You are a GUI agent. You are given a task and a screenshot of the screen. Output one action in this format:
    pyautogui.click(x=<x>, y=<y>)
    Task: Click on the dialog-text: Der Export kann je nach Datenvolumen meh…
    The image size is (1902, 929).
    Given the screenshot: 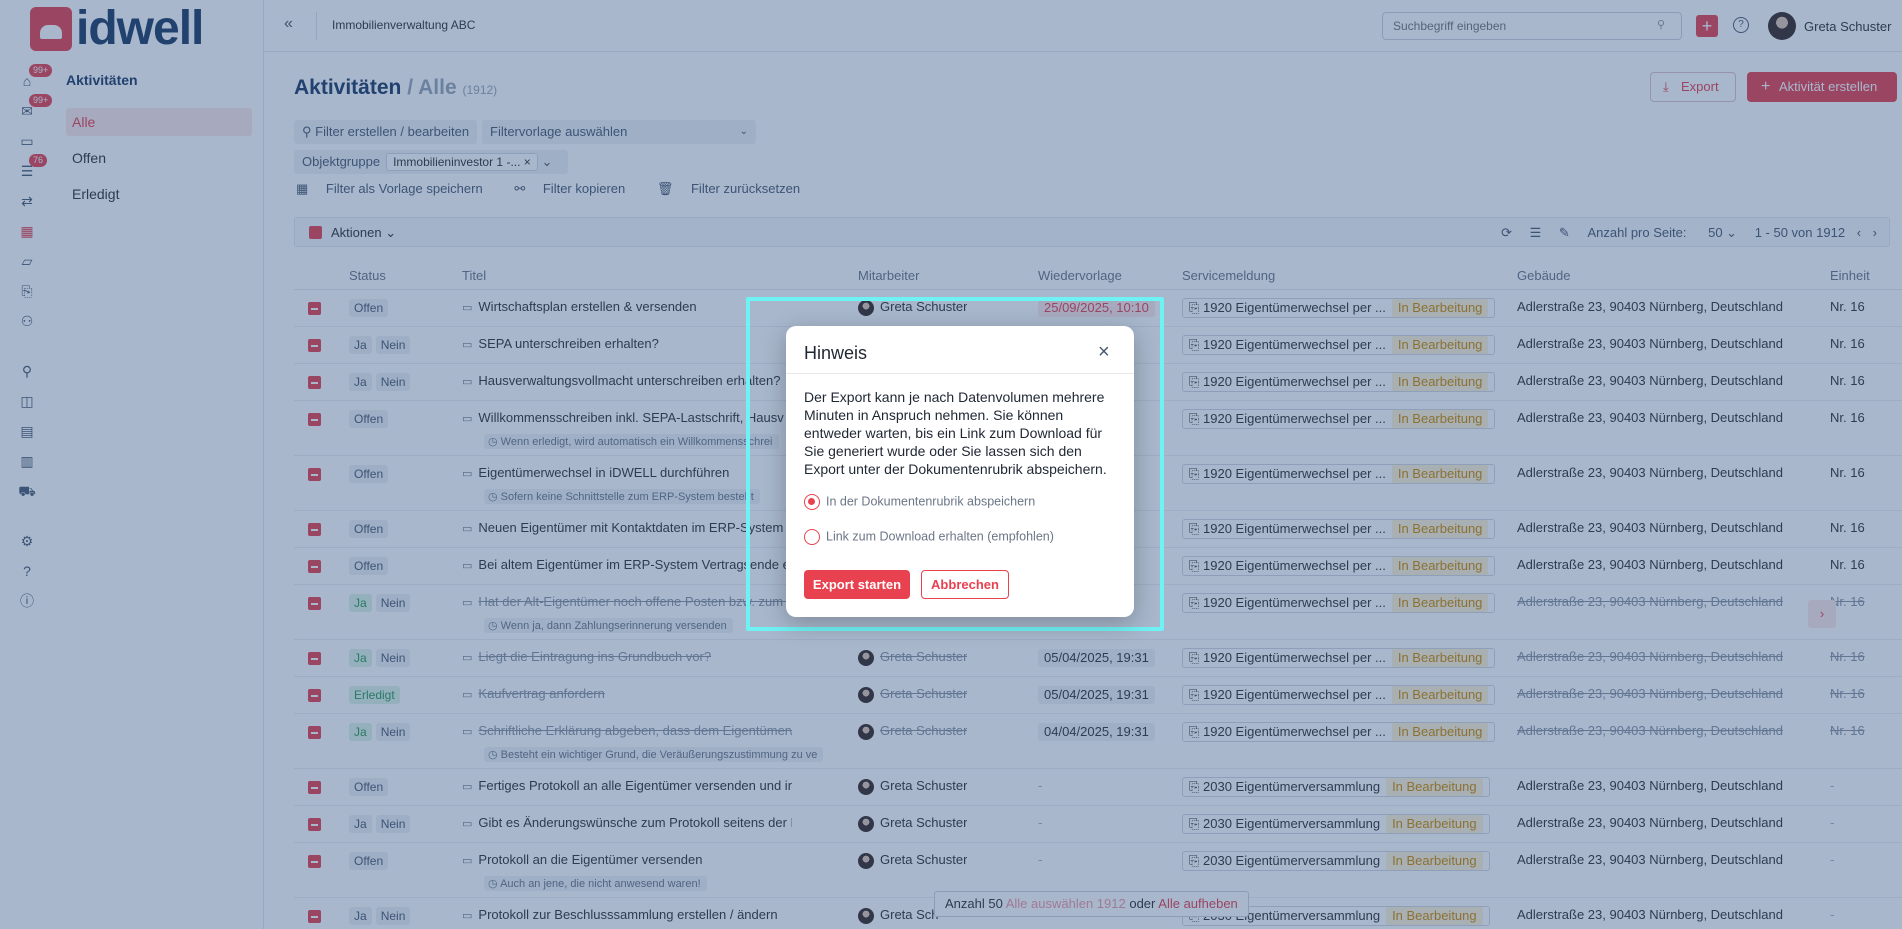 What is the action you would take?
    pyautogui.click(x=955, y=433)
    